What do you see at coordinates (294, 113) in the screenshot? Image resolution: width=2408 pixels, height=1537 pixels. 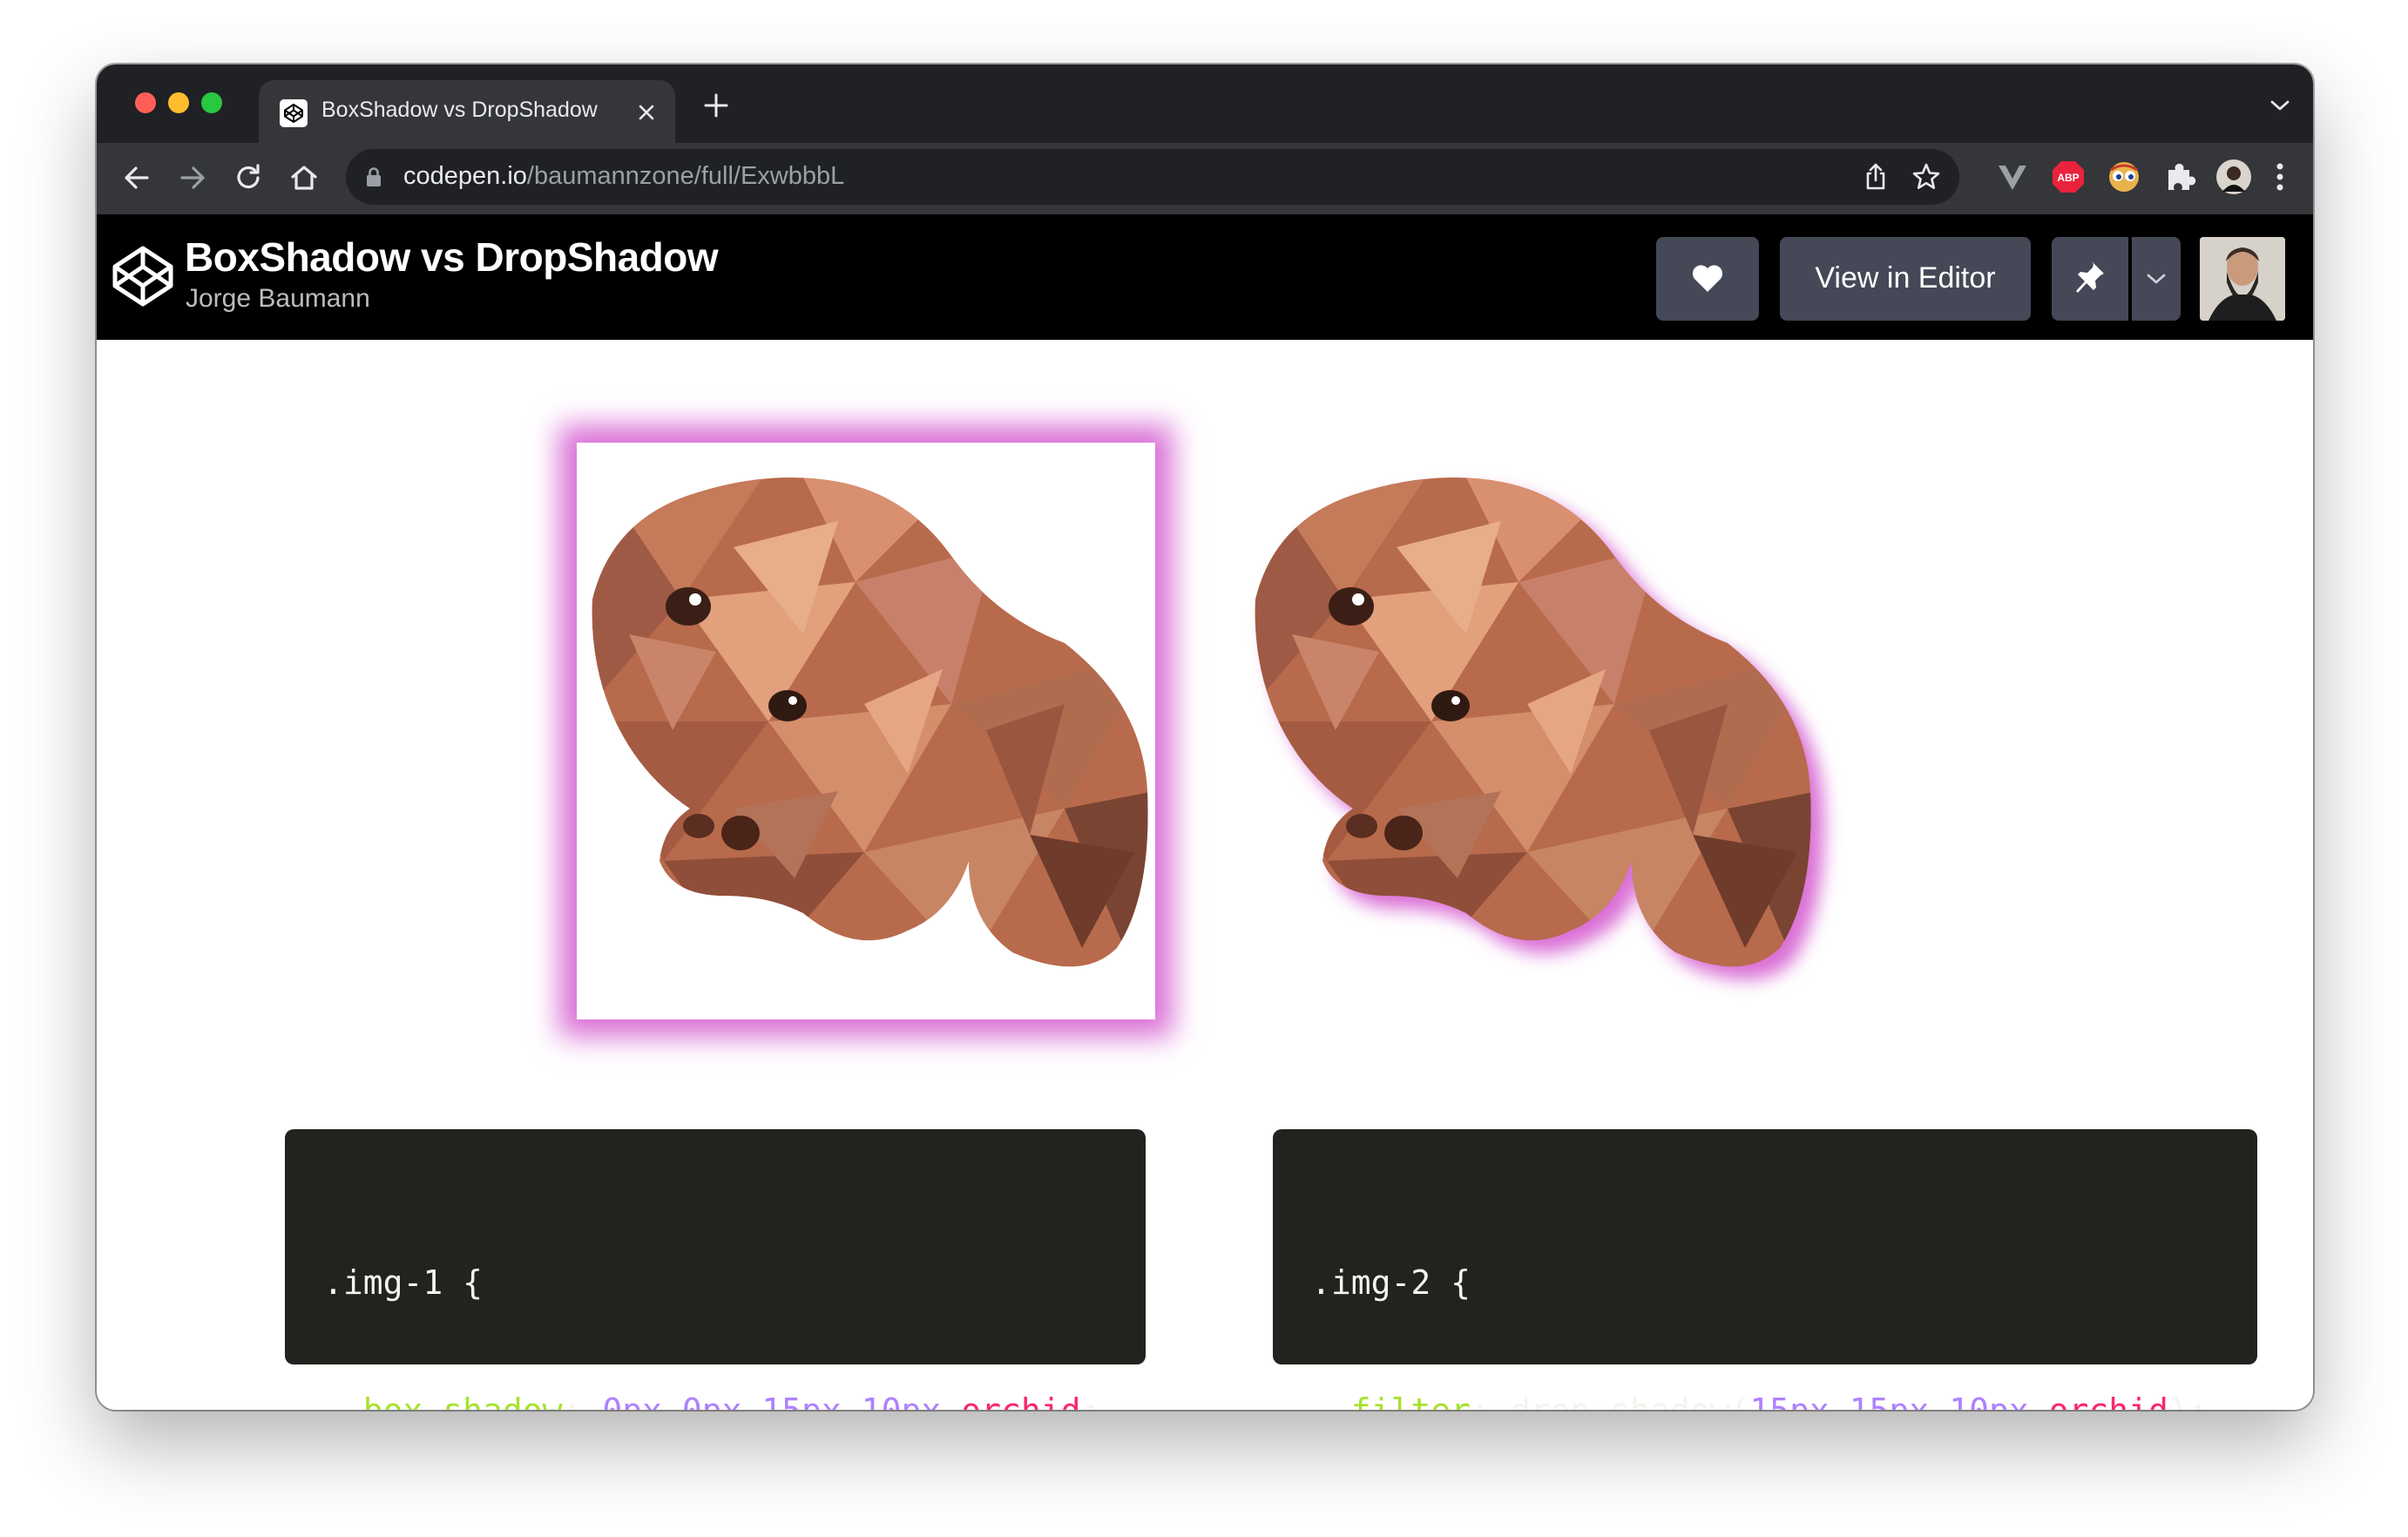 I see `codepen-favicon-icon` at bounding box center [294, 113].